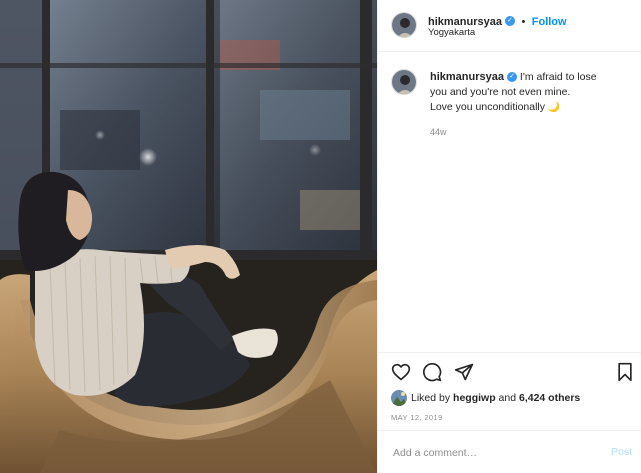  What do you see at coordinates (432, 397) in the screenshot?
I see `likes-prefix: Liked by` at bounding box center [432, 397].